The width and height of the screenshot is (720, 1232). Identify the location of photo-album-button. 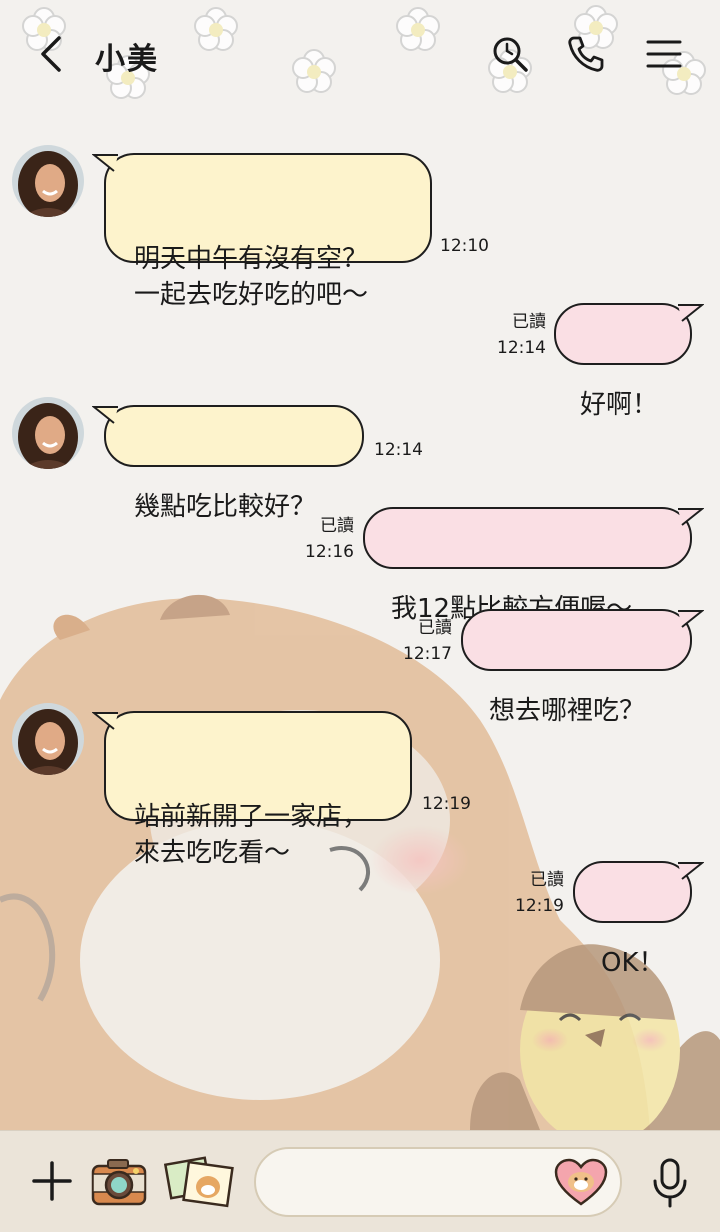
(199, 1182).